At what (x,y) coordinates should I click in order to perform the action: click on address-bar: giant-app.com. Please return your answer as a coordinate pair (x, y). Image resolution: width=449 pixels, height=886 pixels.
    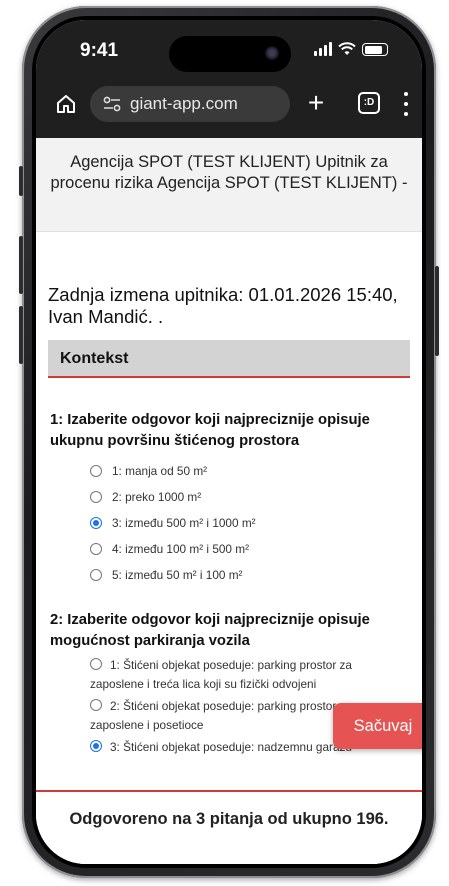
    Looking at the image, I should click on (190, 104).